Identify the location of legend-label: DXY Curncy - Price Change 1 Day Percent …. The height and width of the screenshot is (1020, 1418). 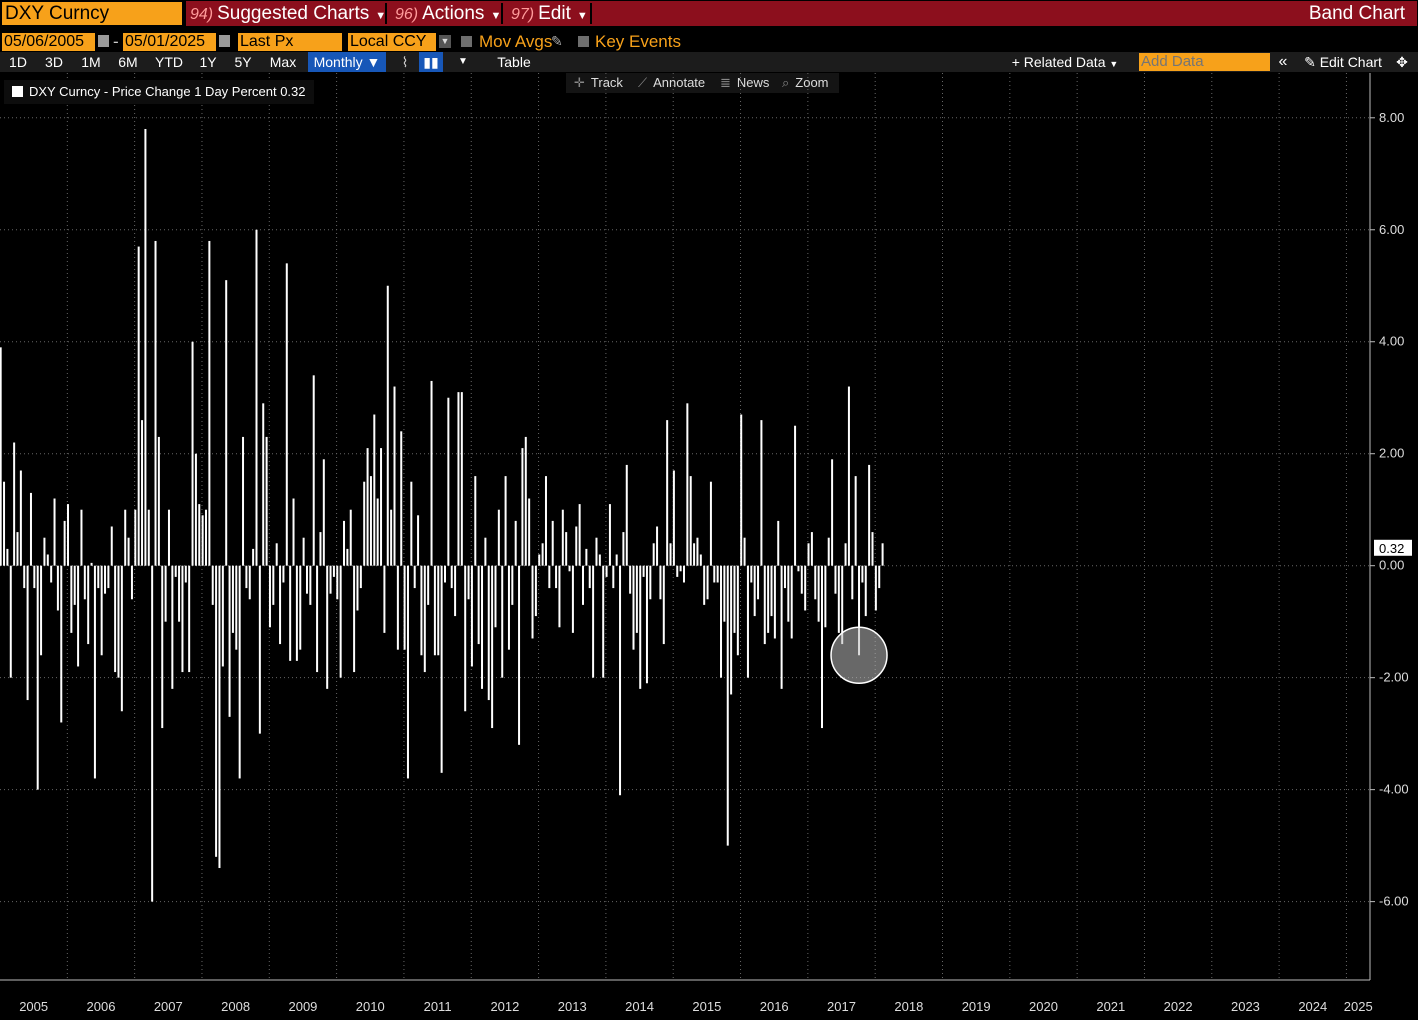
(167, 91).